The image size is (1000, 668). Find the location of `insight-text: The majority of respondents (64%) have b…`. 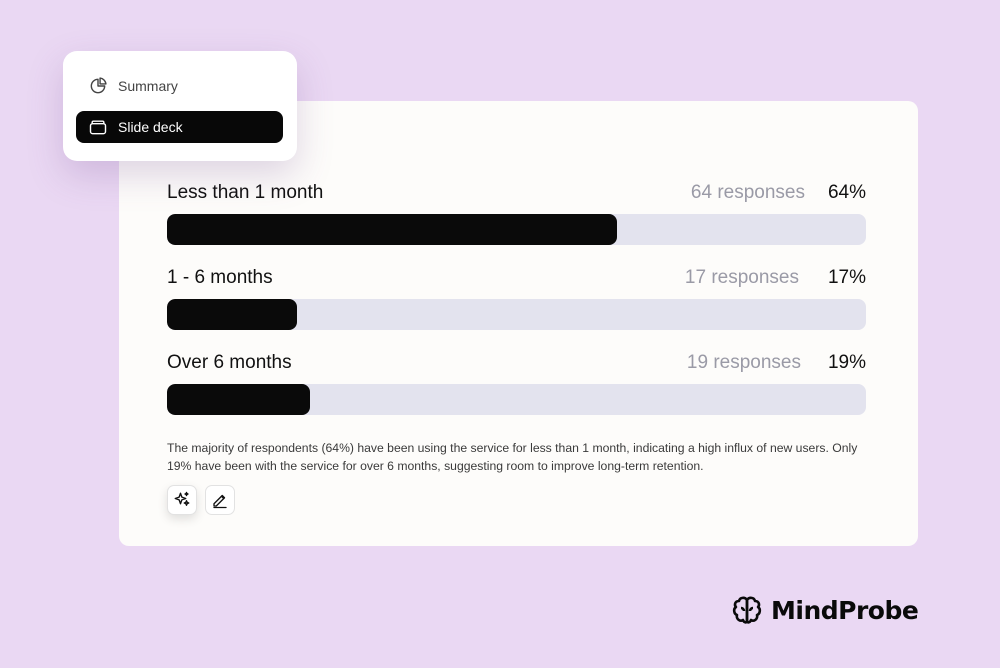

insight-text: The majority of respondents (64%) have b… is located at coordinates (512, 457).